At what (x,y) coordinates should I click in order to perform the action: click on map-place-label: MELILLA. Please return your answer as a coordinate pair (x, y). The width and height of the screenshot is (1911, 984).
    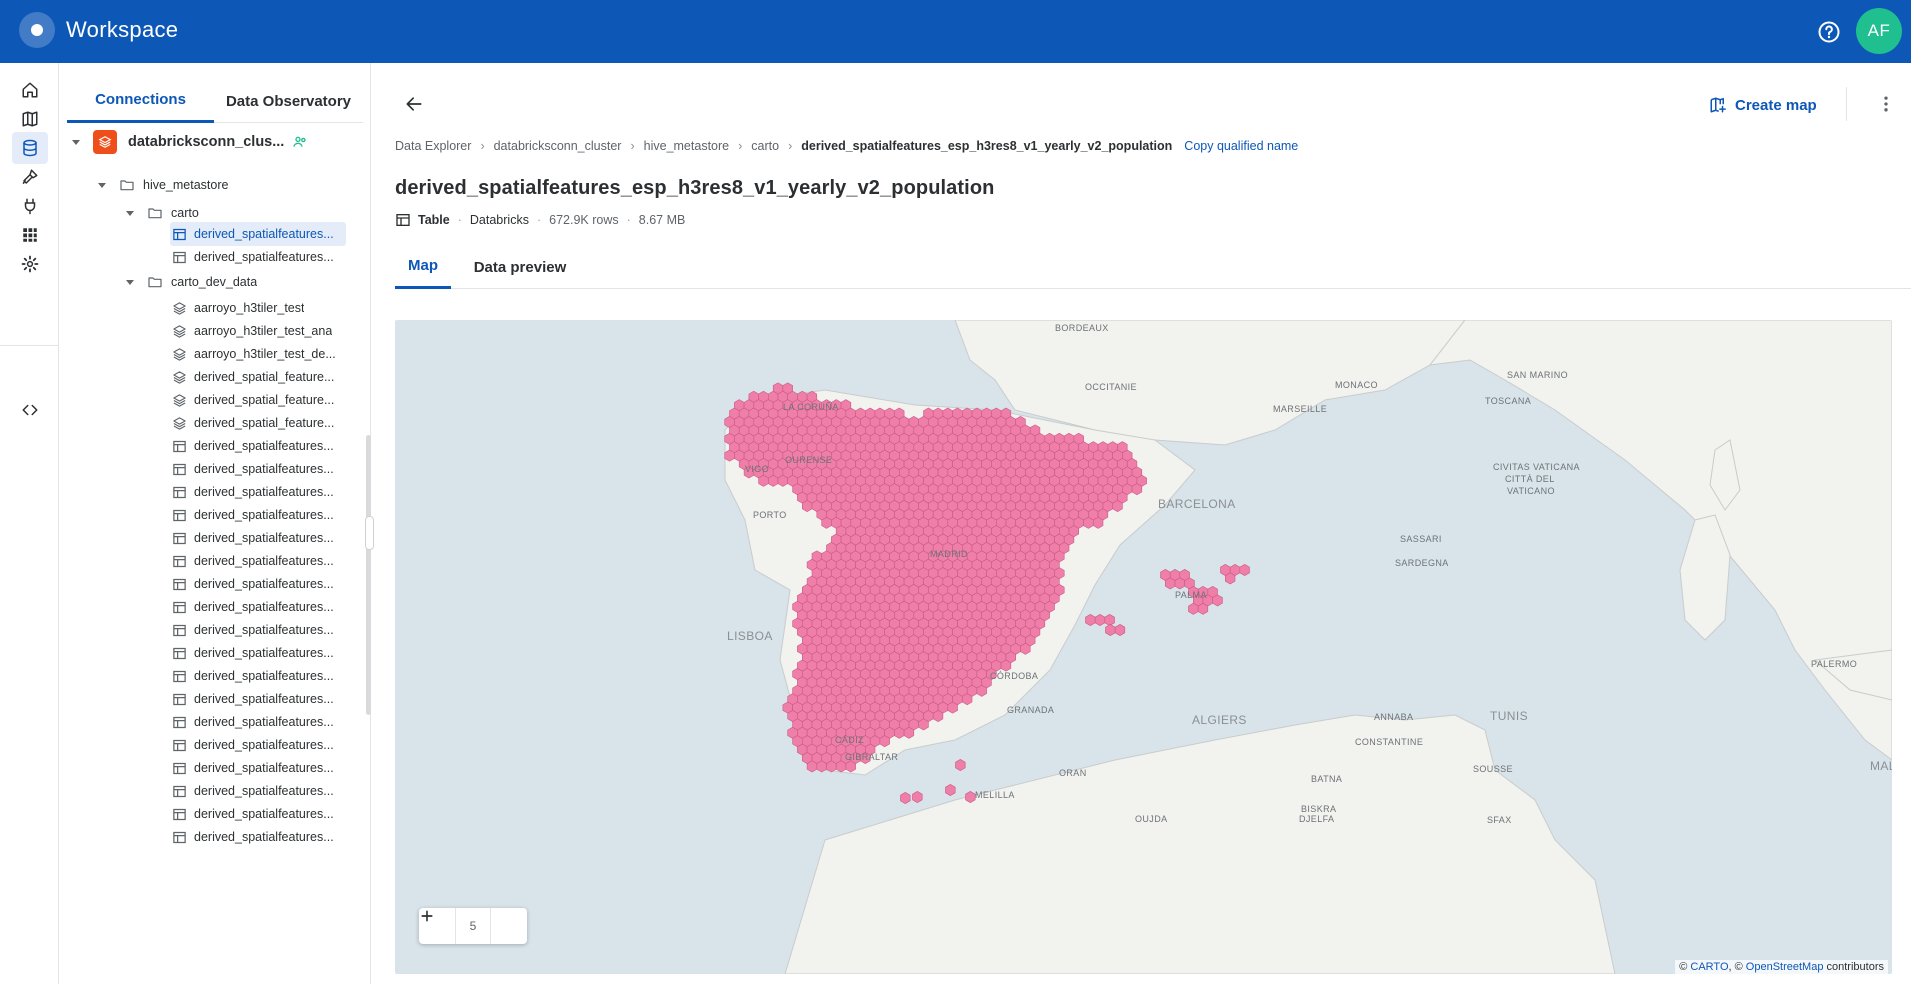
    Looking at the image, I should click on (995, 795).